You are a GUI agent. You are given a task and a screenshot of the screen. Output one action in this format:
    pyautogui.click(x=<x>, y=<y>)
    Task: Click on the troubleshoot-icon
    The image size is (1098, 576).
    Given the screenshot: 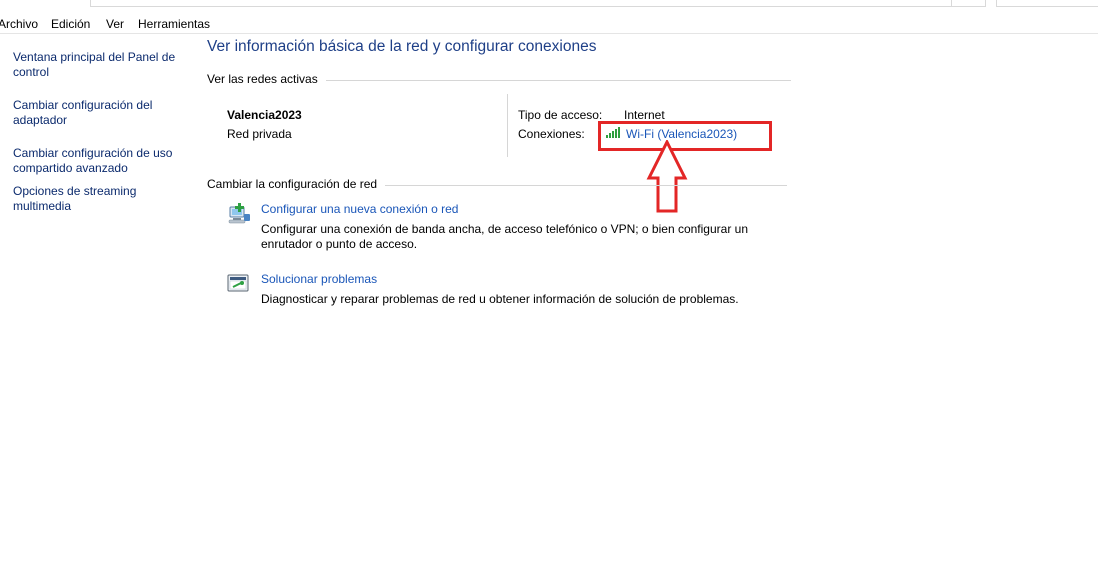 What is the action you would take?
    pyautogui.click(x=239, y=284)
    